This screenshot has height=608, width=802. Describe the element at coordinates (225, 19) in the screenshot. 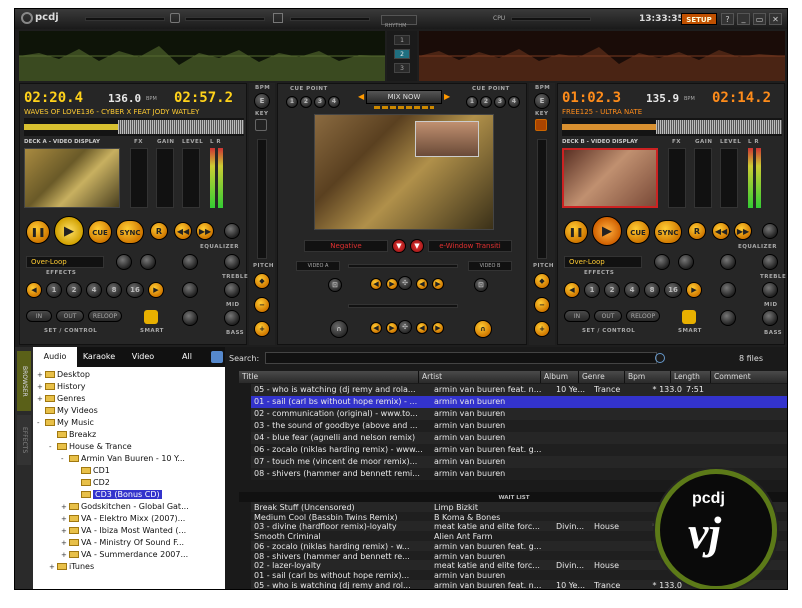

I see `cue-mix-slider` at that location.